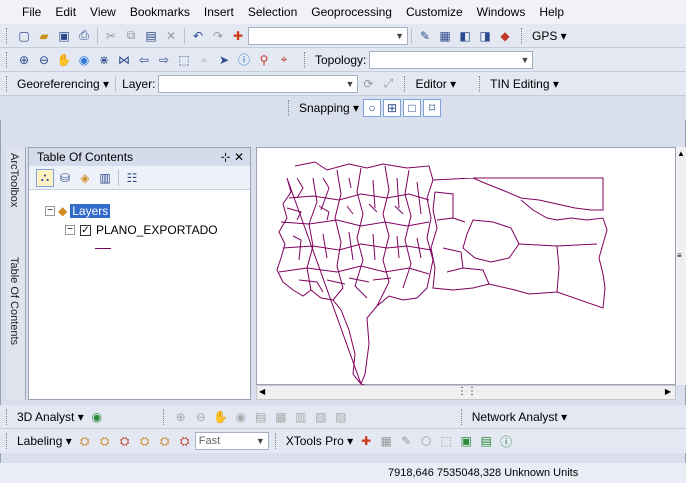 This screenshot has height=483, width=686. Describe the element at coordinates (425, 36) in the screenshot. I see `editor-toolbar-icon: ✎` at that location.